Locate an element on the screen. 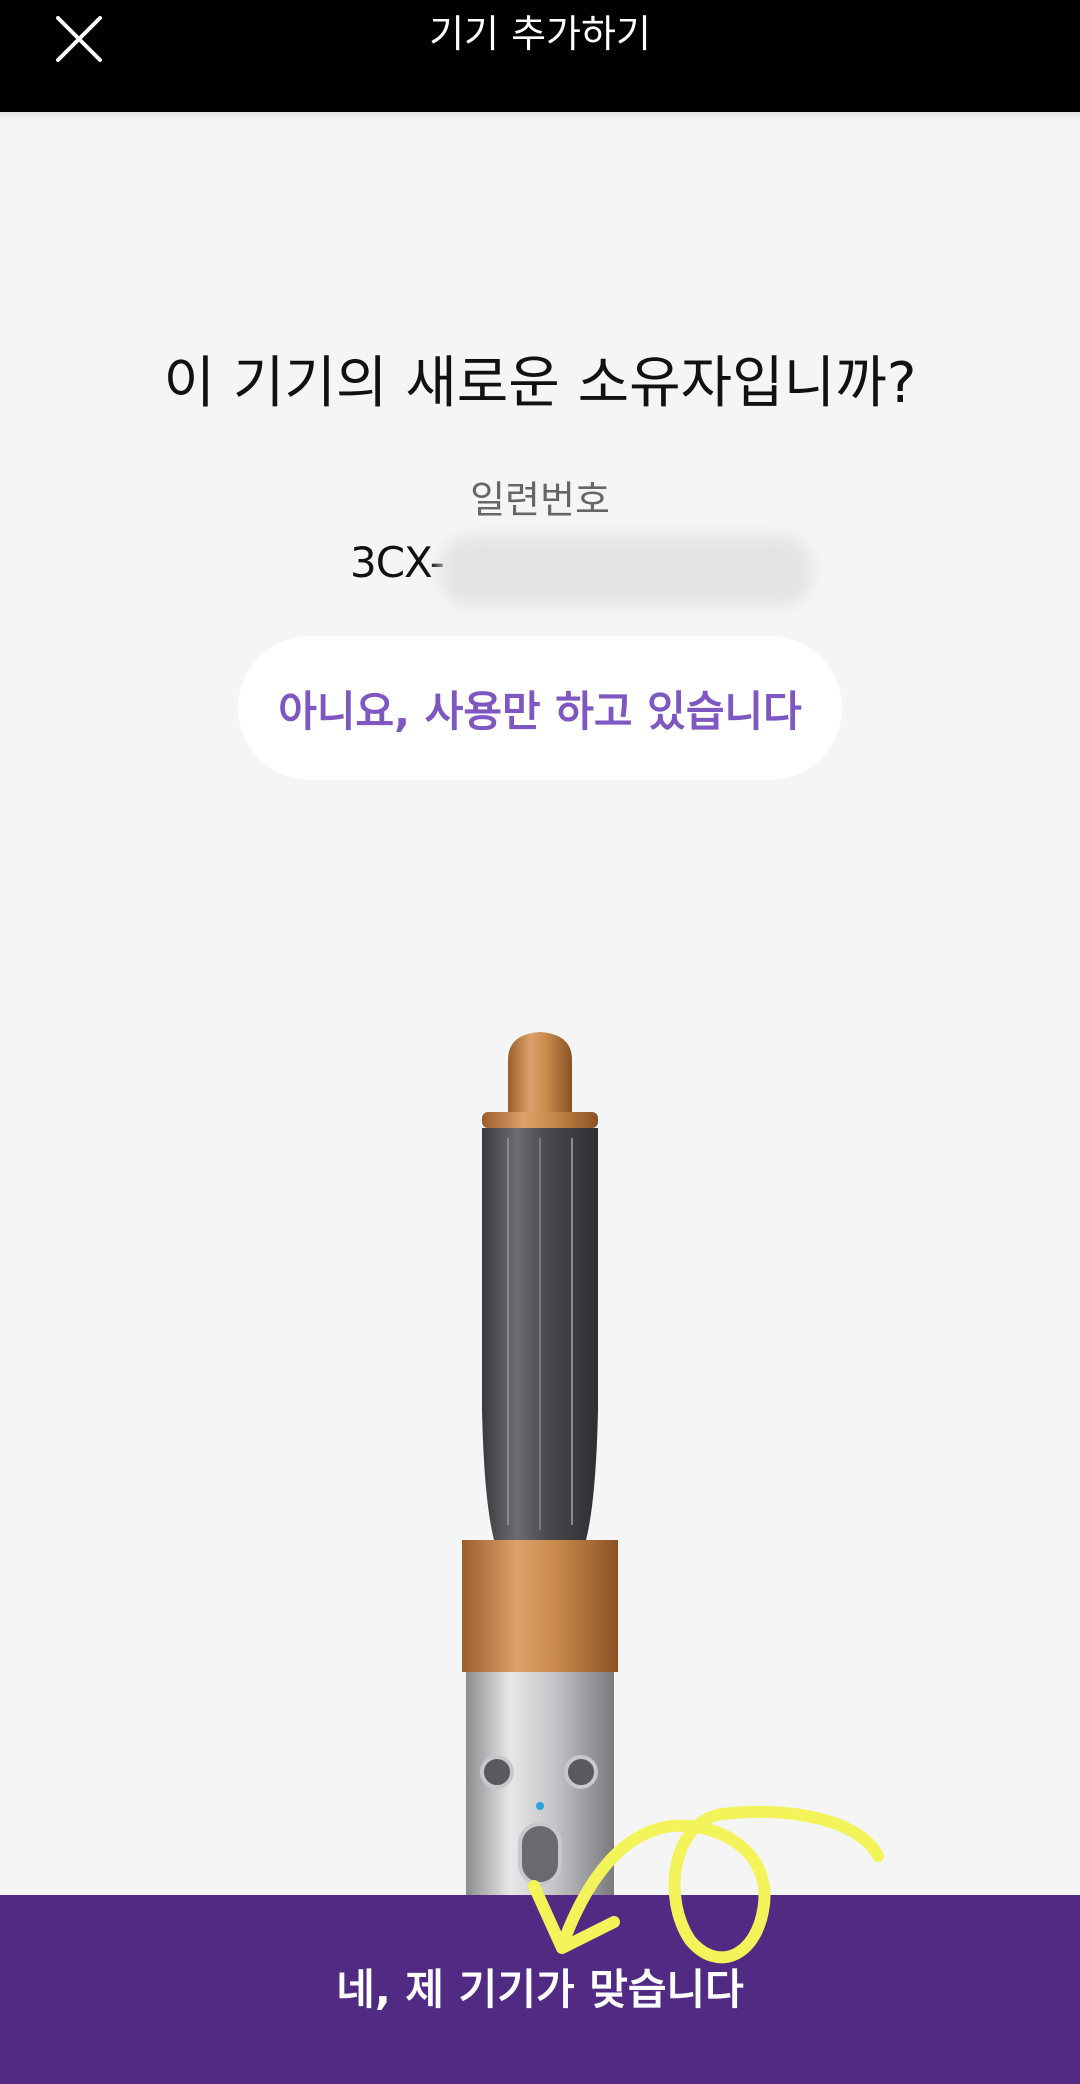 Image resolution: width=1080 pixels, height=2084 pixels. page-title: 기기 추가하기 is located at coordinates (540, 34).